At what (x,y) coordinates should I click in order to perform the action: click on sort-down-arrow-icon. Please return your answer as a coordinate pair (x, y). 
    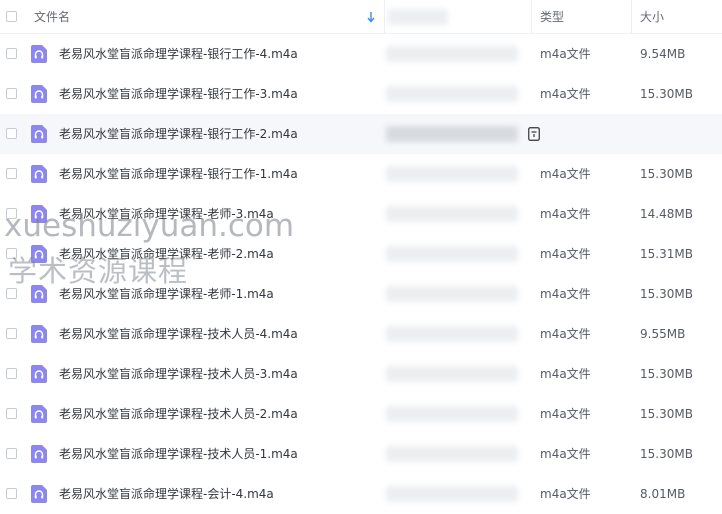
    Looking at the image, I should click on (371, 17).